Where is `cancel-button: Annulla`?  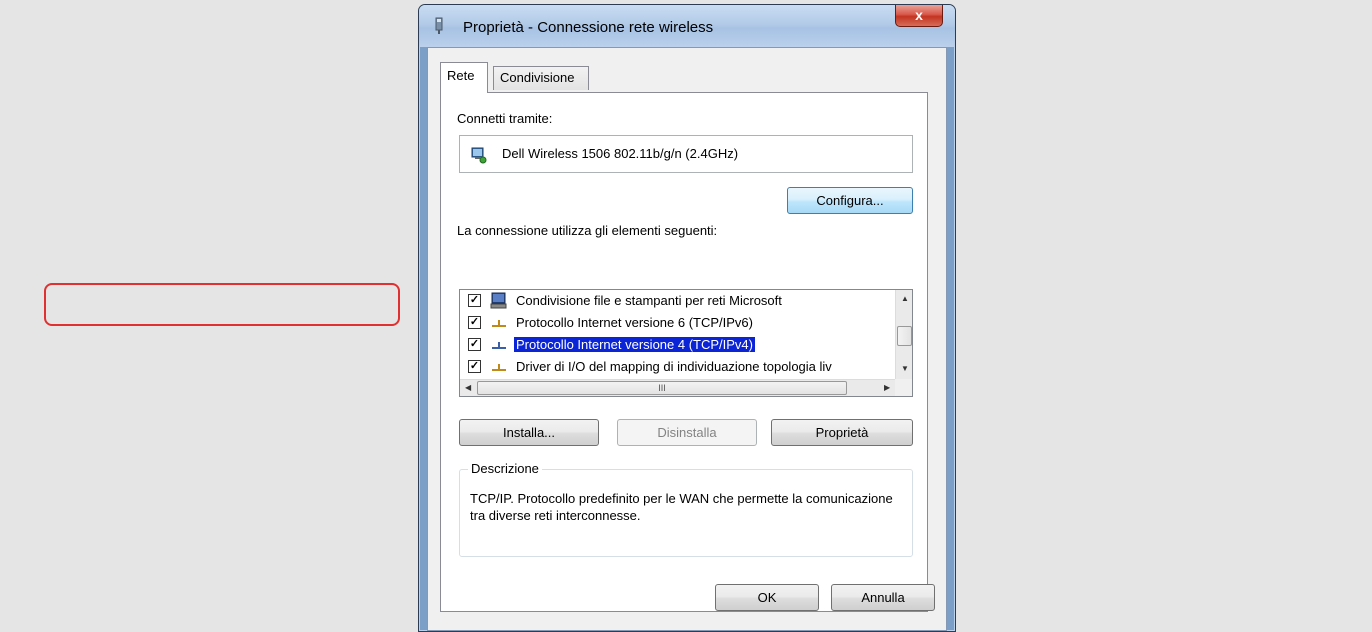
cancel-button: Annulla is located at coordinates (883, 597).